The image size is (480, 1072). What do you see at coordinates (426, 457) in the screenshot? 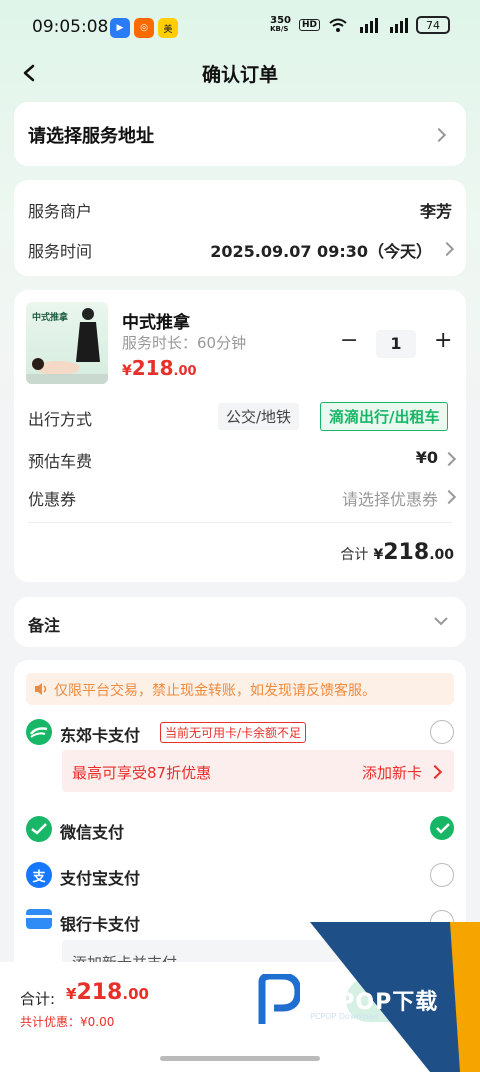
I see `fare-value: ¥0` at bounding box center [426, 457].